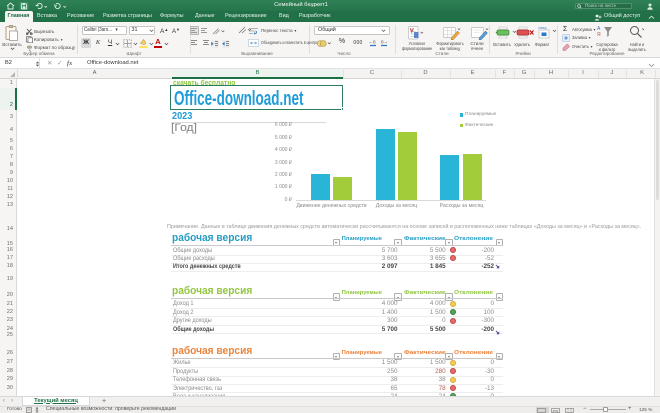 The height and width of the screenshot is (413, 660). What do you see at coordinates (599, 35) in the screenshot?
I see `svg-text: Я` at bounding box center [599, 35].